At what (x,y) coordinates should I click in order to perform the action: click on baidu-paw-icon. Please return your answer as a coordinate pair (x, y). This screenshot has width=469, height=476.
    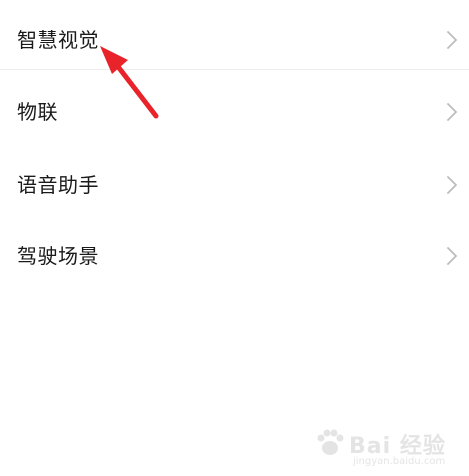
    Looking at the image, I should click on (330, 442).